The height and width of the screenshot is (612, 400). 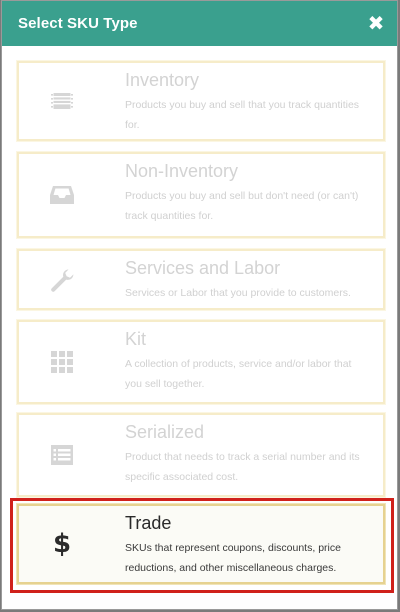 What do you see at coordinates (62, 279) in the screenshot?
I see `wrench-icon` at bounding box center [62, 279].